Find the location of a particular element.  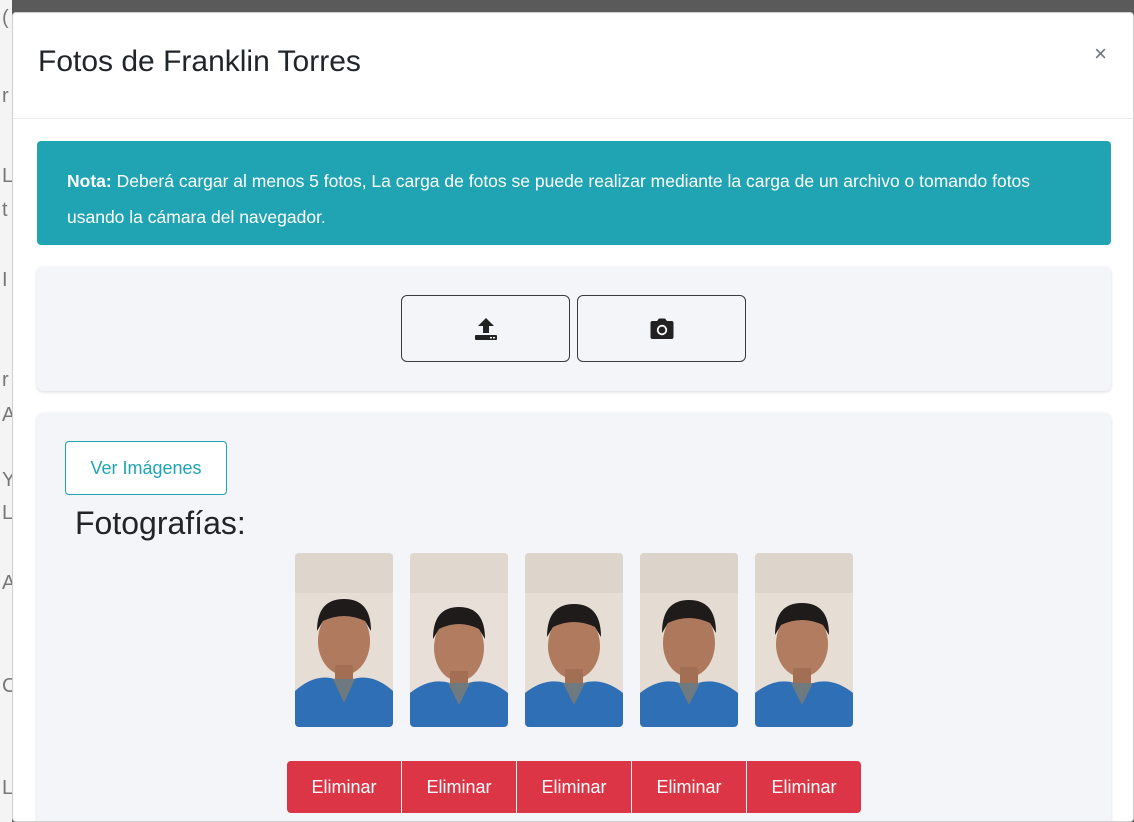

camera-icon is located at coordinates (661, 328).